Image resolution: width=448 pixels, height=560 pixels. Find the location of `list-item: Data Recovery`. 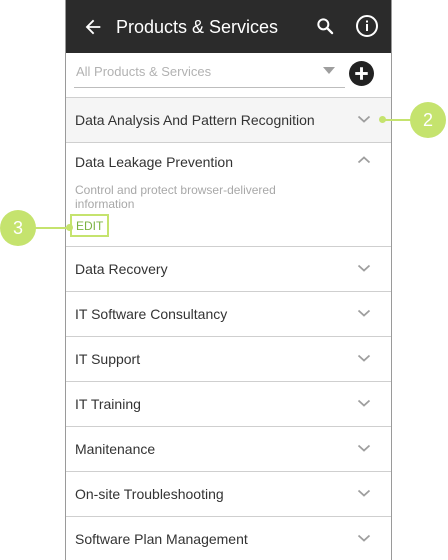

list-item: Data Recovery is located at coordinates (228, 268).